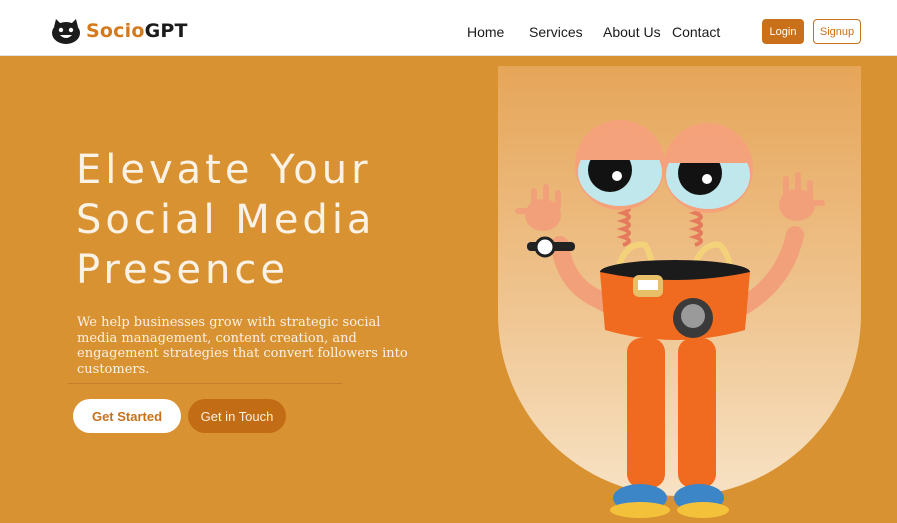  Describe the element at coordinates (783, 31) in the screenshot. I see `login-button: Login` at that location.